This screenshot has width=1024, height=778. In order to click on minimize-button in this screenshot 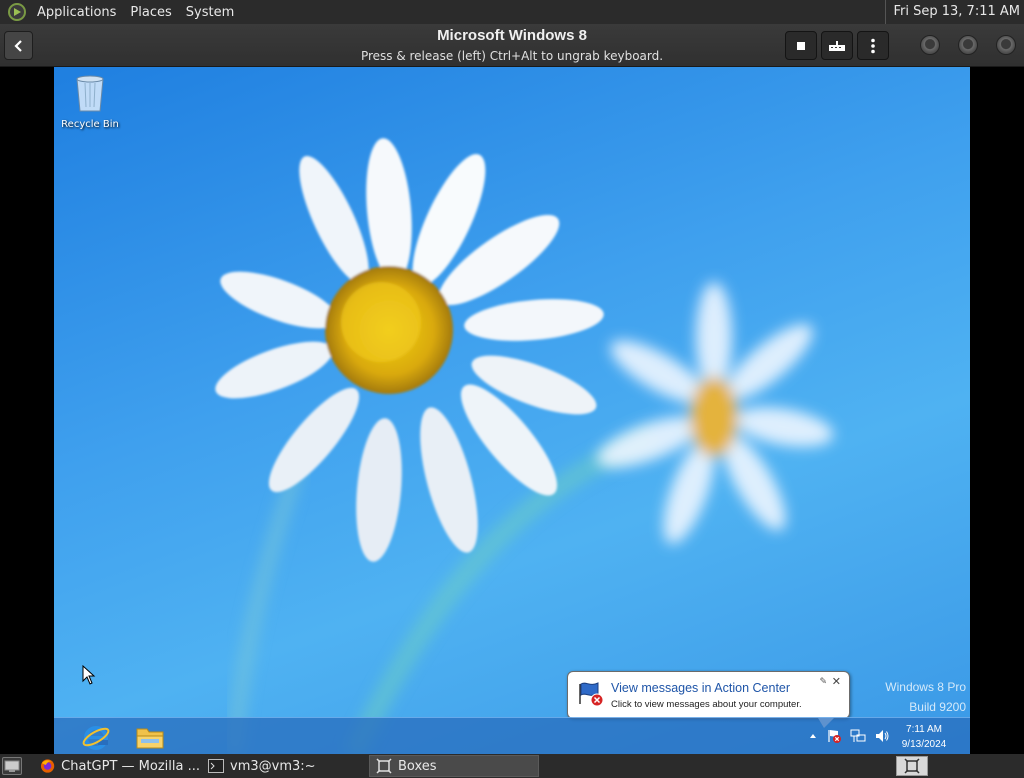, I will do `click(930, 45)`.